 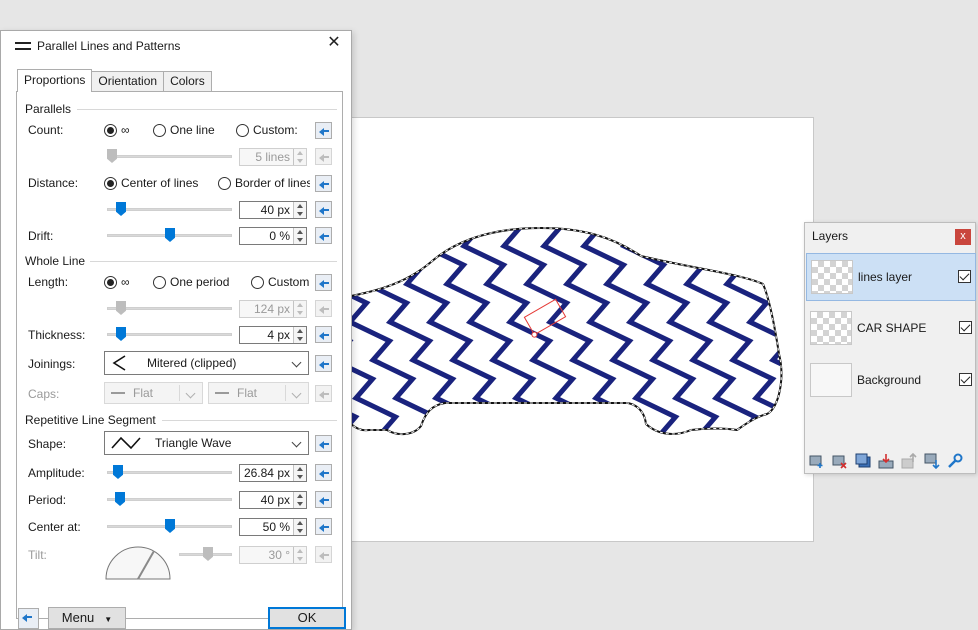 What do you see at coordinates (52, 364) in the screenshot?
I see `joinings-label: Joinings:` at bounding box center [52, 364].